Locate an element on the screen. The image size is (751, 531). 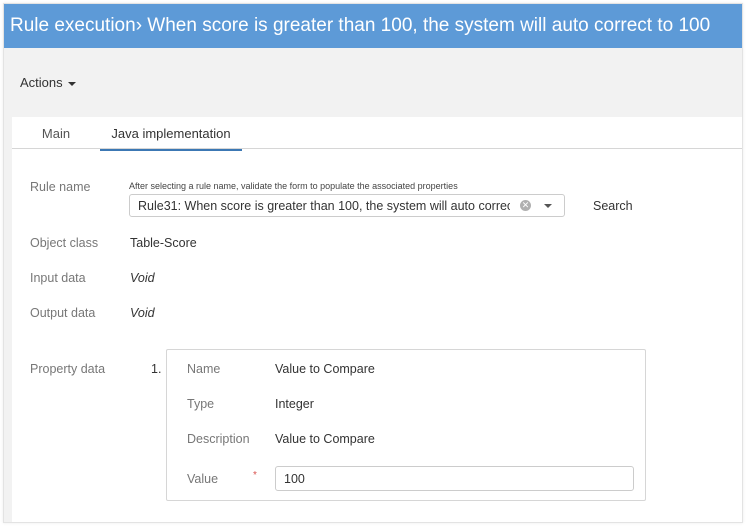
dropdown-arrow-icon is located at coordinates (548, 206).